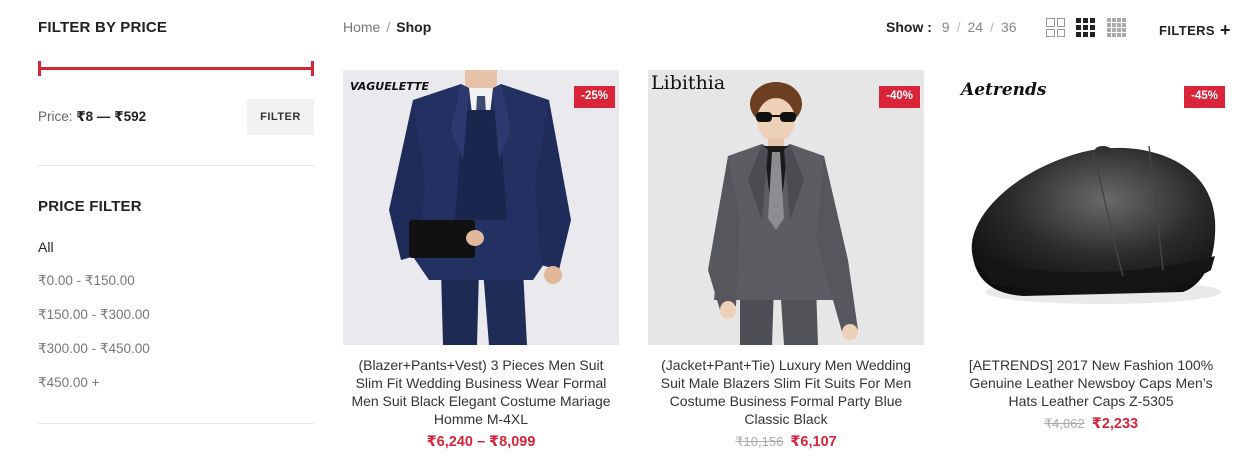  Describe the element at coordinates (786, 442) in the screenshot. I see `product-price: ₹10,156 ₹6,107` at that location.